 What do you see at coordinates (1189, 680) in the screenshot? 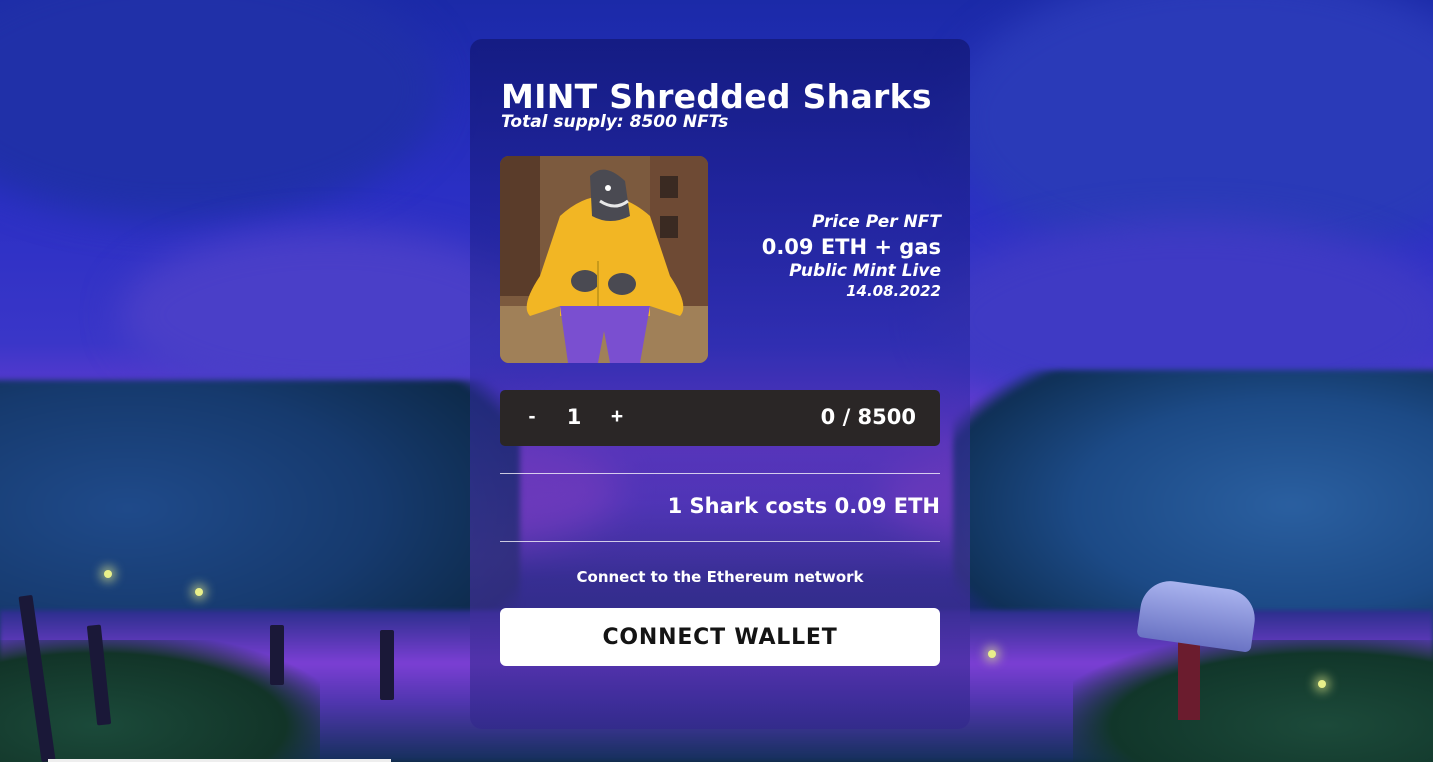
I see `mailbox-post` at bounding box center [1189, 680].